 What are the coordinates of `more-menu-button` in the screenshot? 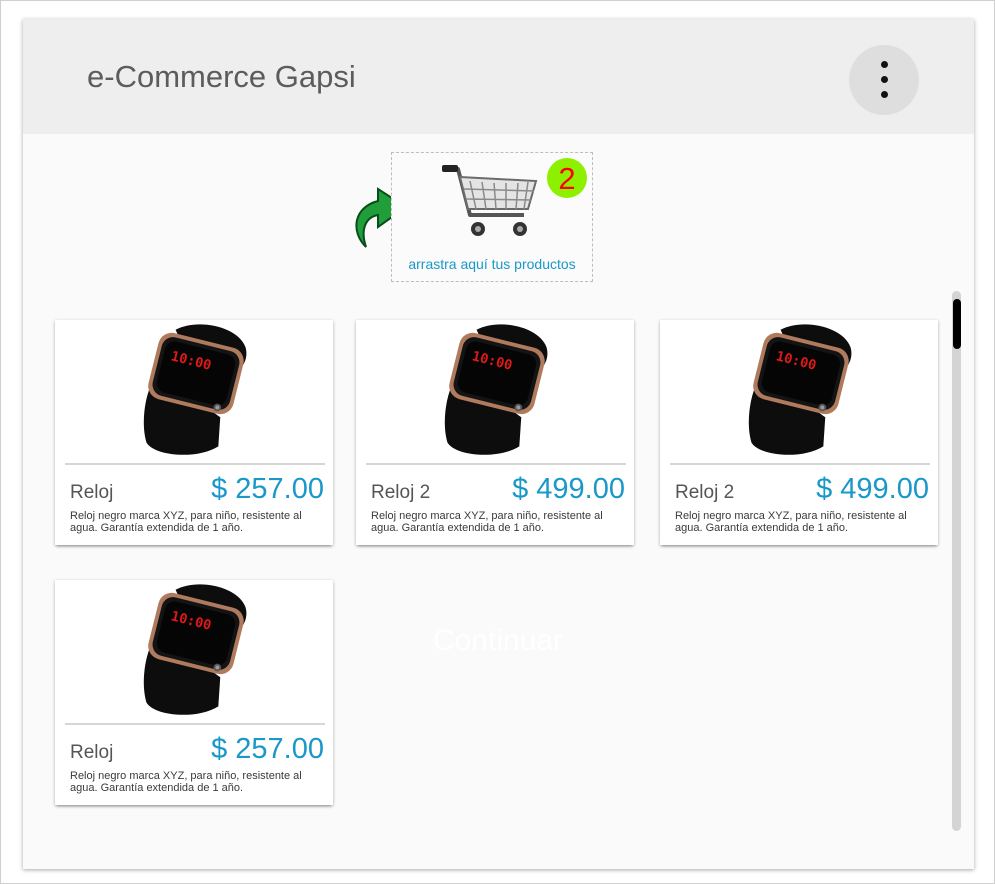 It's located at (884, 80).